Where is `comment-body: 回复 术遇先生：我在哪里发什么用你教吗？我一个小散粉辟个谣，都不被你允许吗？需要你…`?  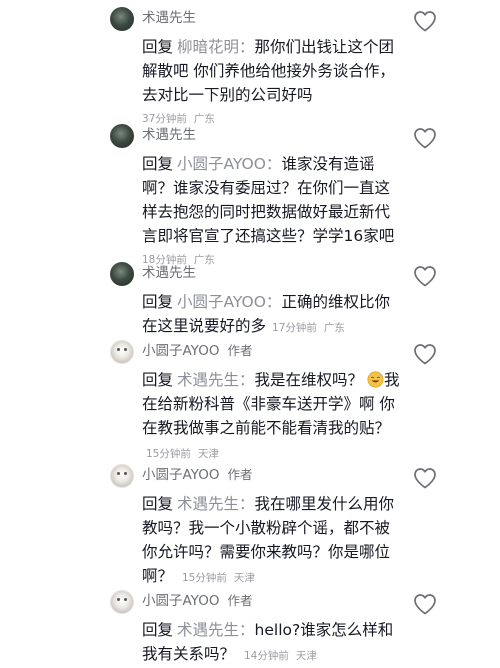 comment-body: 回复 术遇先生：我在哪里发什么用你教吗？我一个小散粉辟个谣，都不被你允许吗？需要你… is located at coordinates (271, 541).